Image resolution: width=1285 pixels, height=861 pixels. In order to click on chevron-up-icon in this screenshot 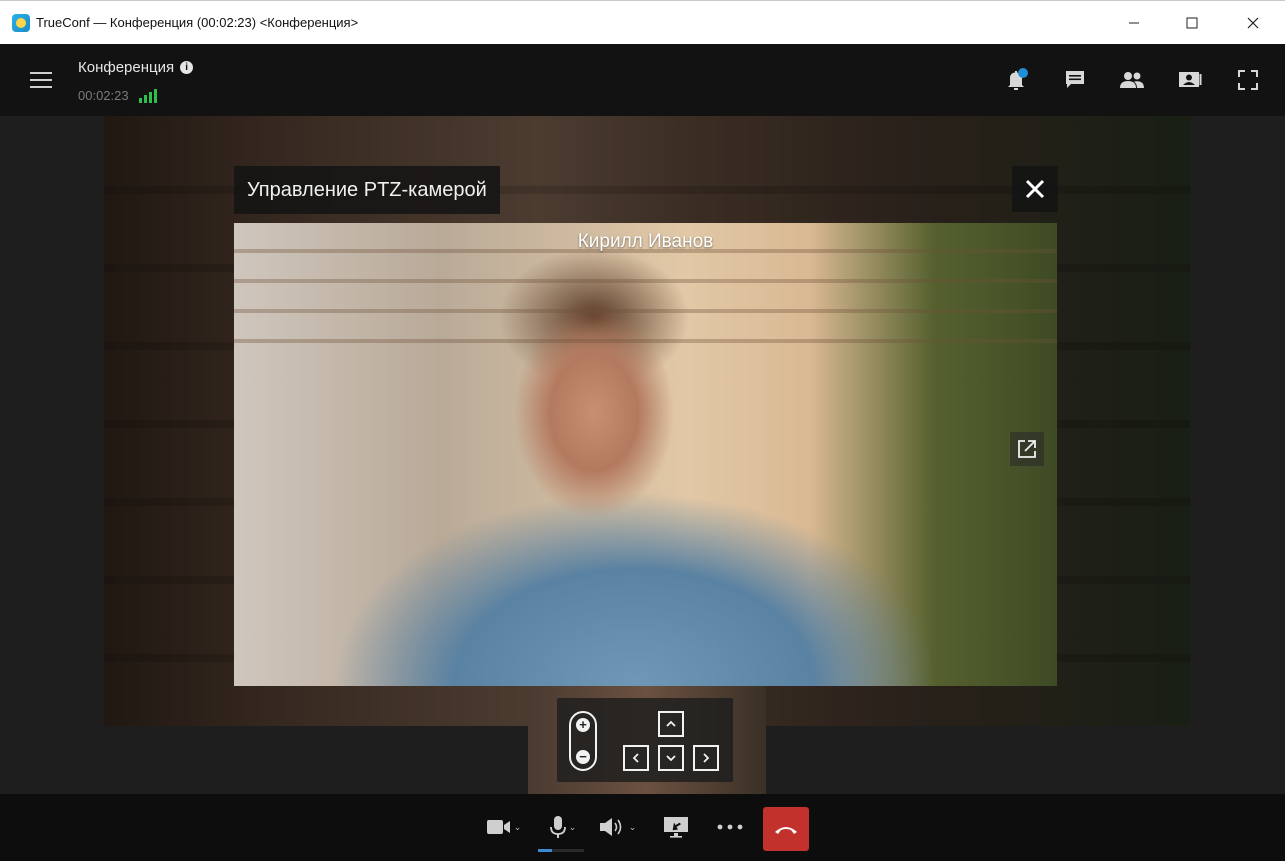, I will do `click(671, 723)`.